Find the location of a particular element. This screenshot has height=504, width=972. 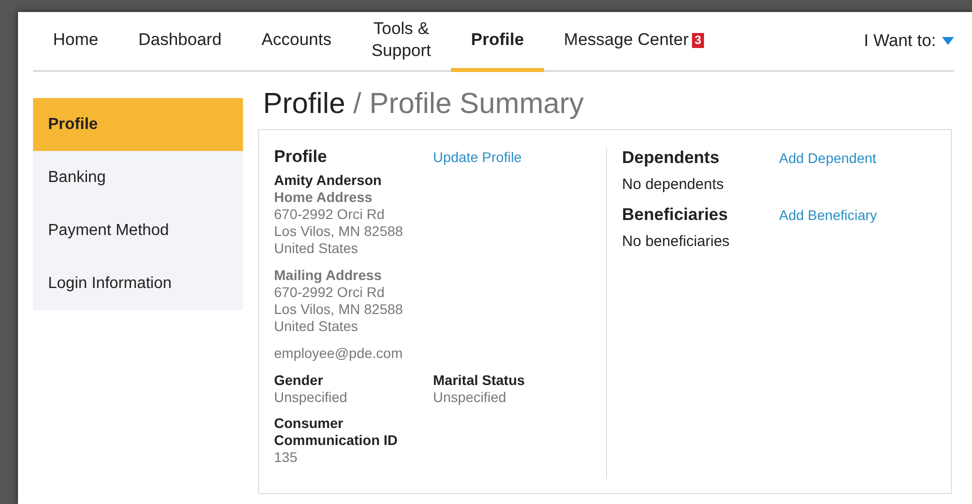

page-title: Profile / Profile Summary is located at coordinates (424, 104).